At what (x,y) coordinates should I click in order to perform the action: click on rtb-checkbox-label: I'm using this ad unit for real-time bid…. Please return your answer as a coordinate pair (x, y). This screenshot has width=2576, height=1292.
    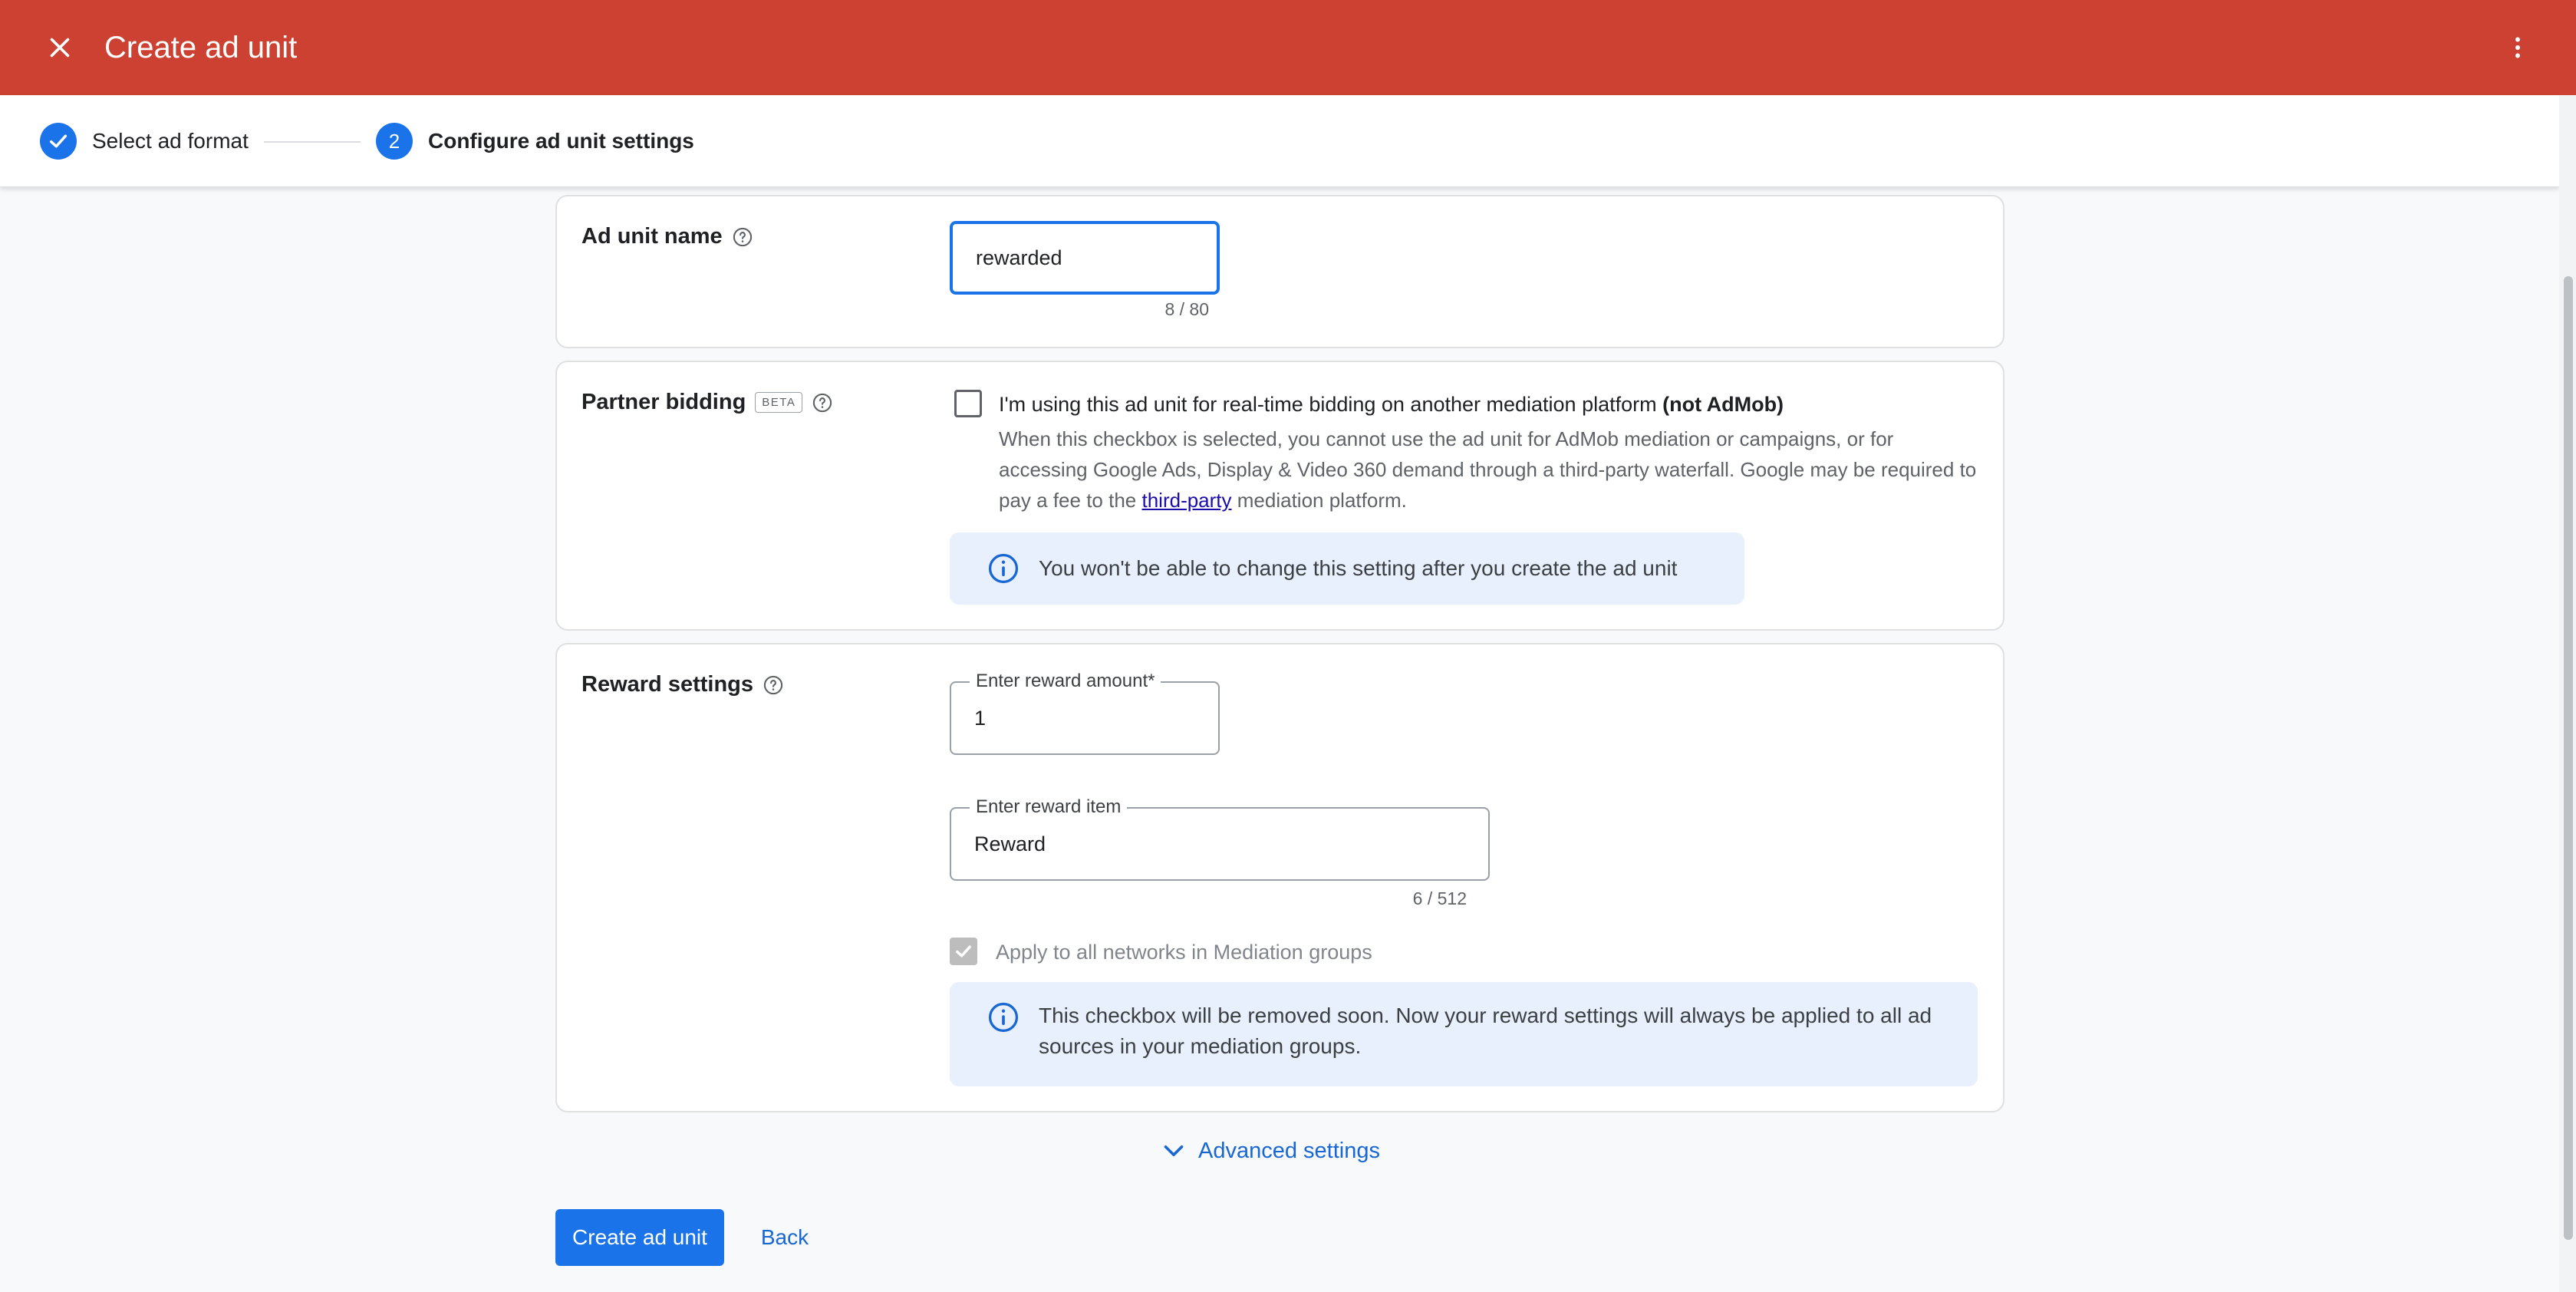
    Looking at the image, I should click on (1391, 405).